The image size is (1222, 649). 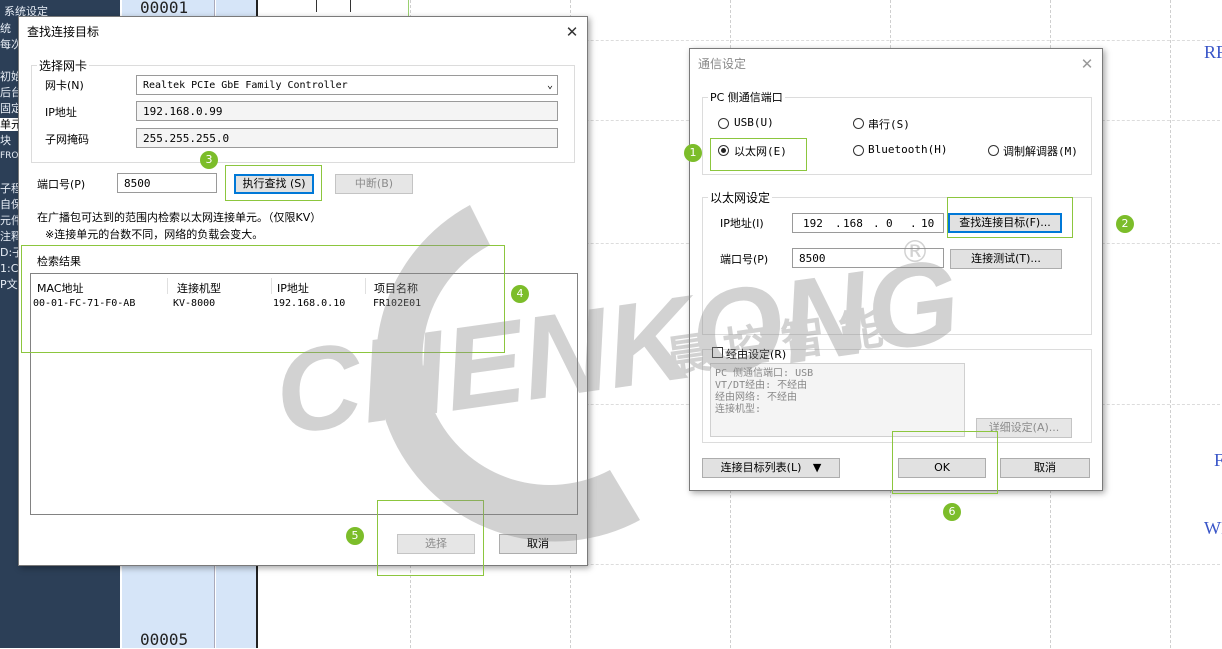 I want to click on coil-label: F, so click(x=1218, y=460).